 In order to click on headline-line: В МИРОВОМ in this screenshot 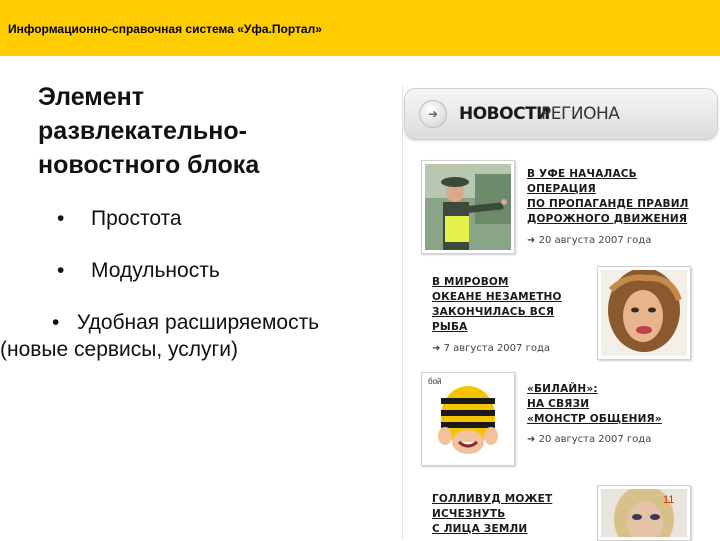, I will do `click(497, 282)`.